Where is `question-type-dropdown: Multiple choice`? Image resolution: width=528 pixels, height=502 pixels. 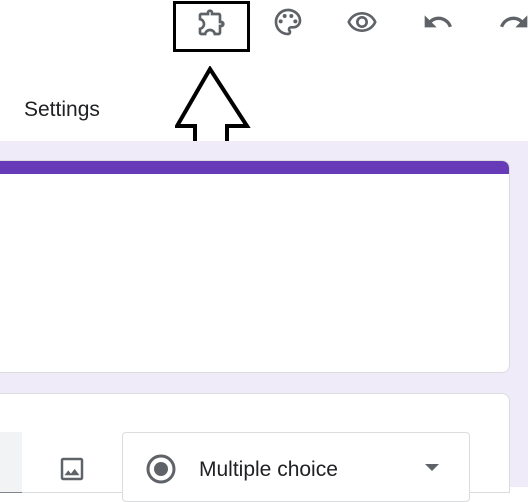 question-type-dropdown: Multiple choice is located at coordinates (296, 467).